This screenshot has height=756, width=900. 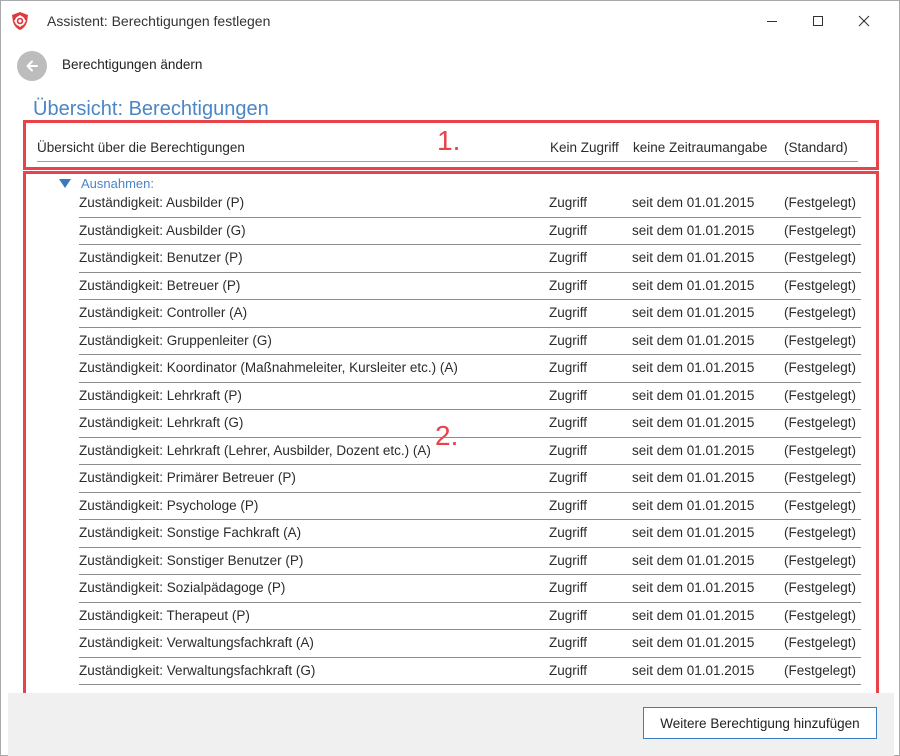 I want to click on title-bar: Assistent: Berechtigungen festlegen, so click(x=450, y=21).